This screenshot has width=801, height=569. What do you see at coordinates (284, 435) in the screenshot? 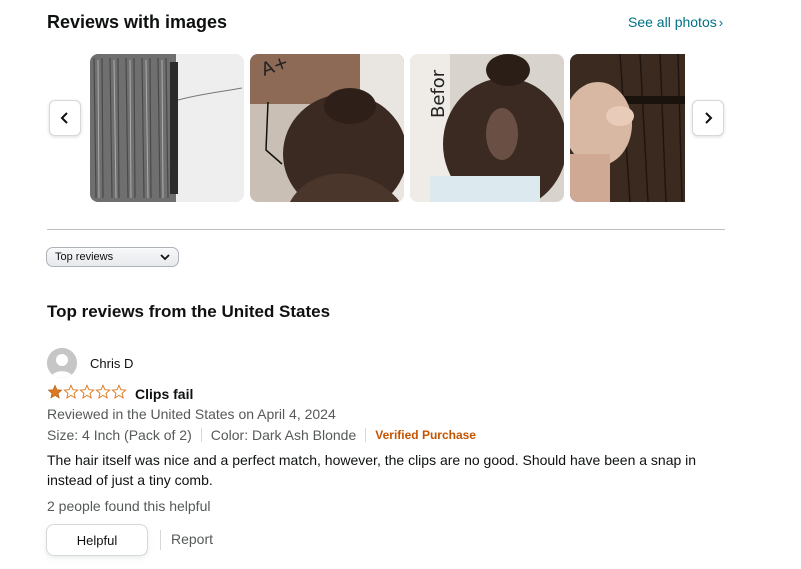
I see `variant-color: Color: Dark Ash Blonde` at bounding box center [284, 435].